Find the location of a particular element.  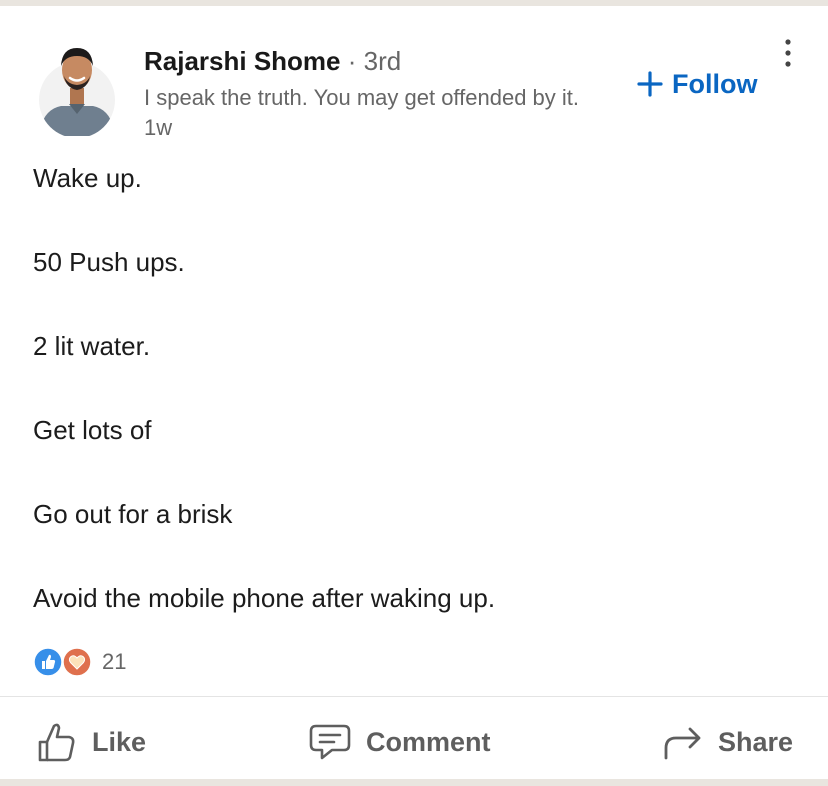

author-avatar is located at coordinates (77, 86).